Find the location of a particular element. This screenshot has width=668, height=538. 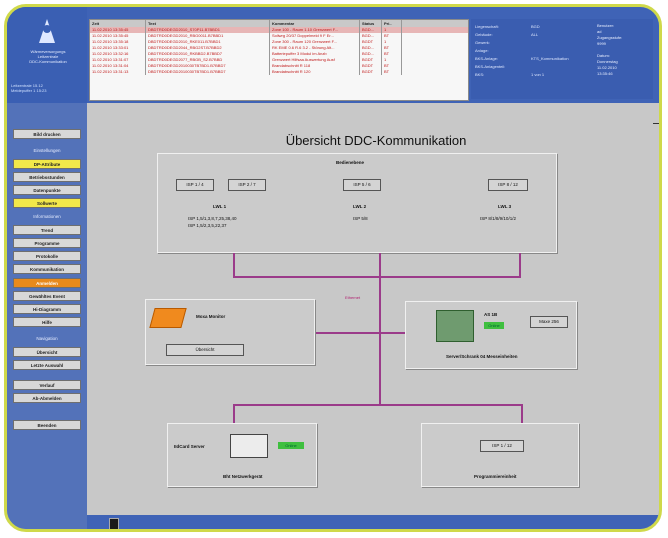

isp-5-6-button: ISP 5 / 6 is located at coordinates (362, 185).